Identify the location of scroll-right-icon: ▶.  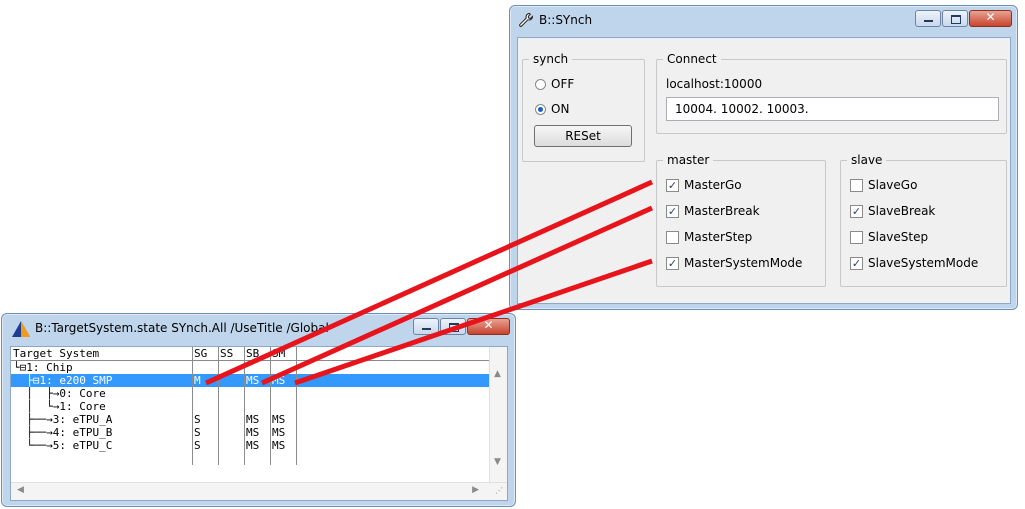
(475, 490).